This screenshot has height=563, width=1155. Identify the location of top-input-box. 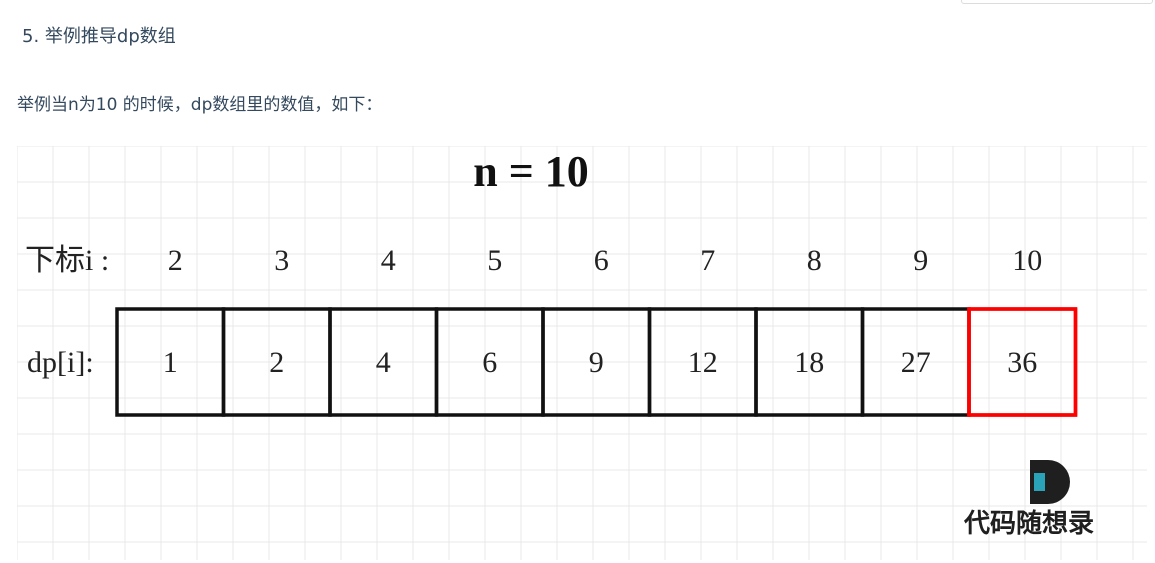
(1057, 2).